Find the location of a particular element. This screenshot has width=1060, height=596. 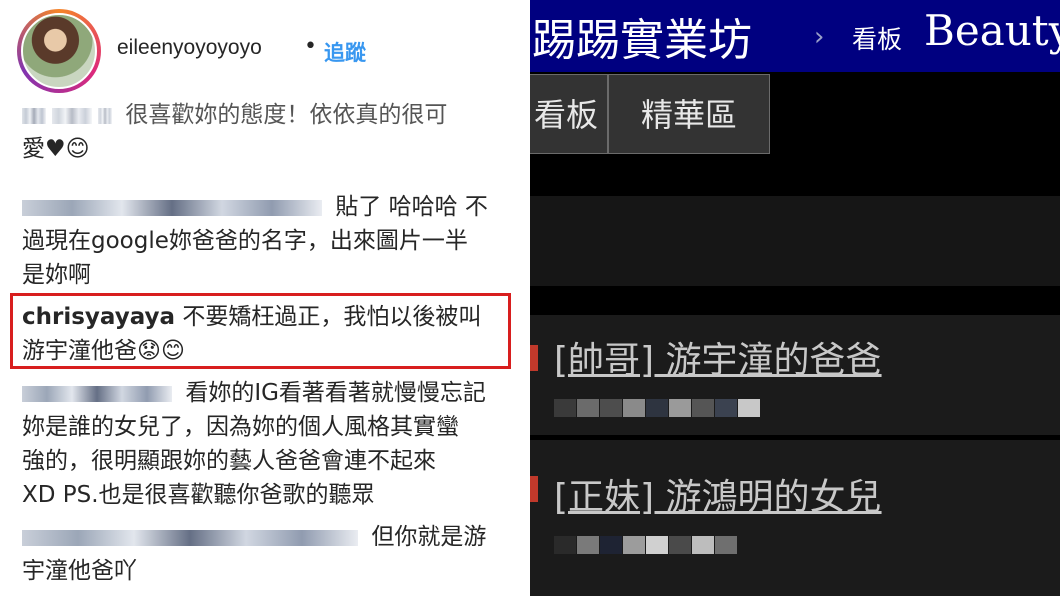

comment-text: 是妳啊 is located at coordinates (56, 275).